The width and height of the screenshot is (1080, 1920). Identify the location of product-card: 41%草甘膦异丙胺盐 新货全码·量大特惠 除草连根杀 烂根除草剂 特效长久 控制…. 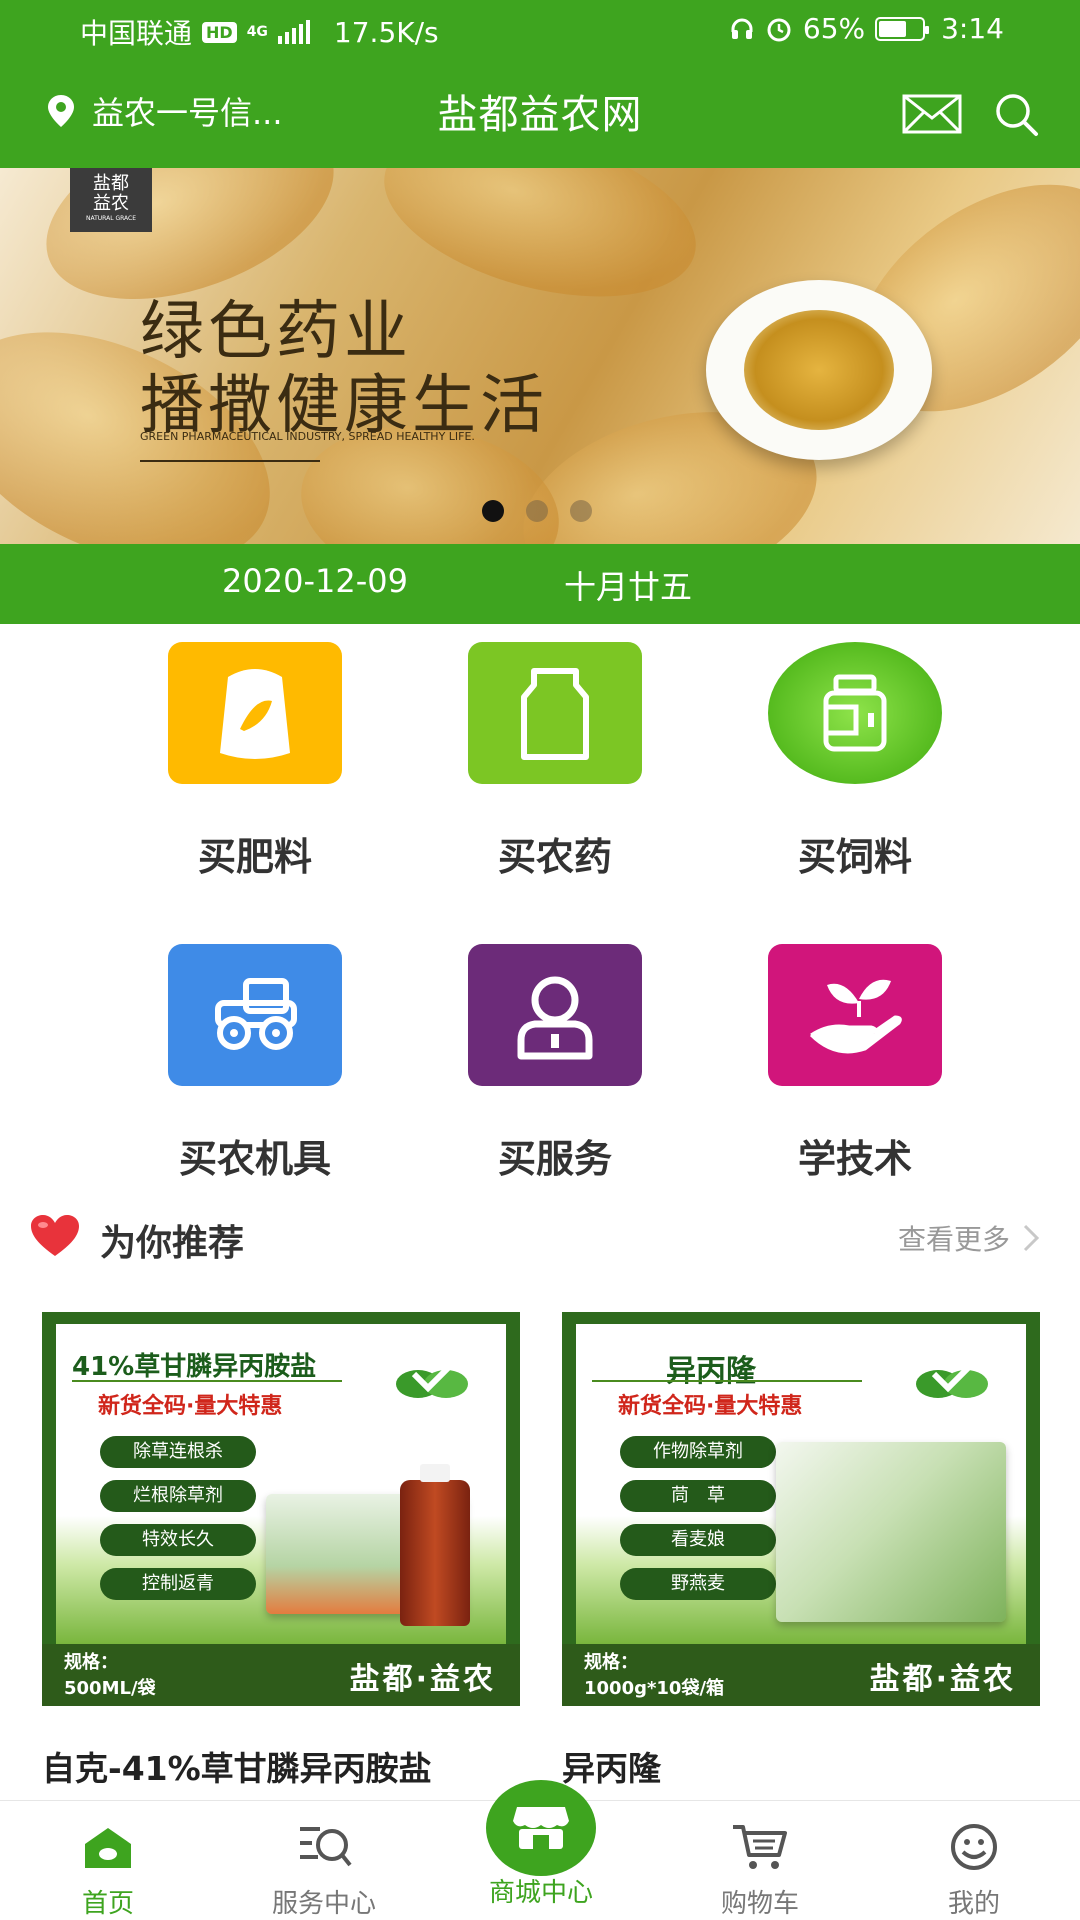
(281, 1551).